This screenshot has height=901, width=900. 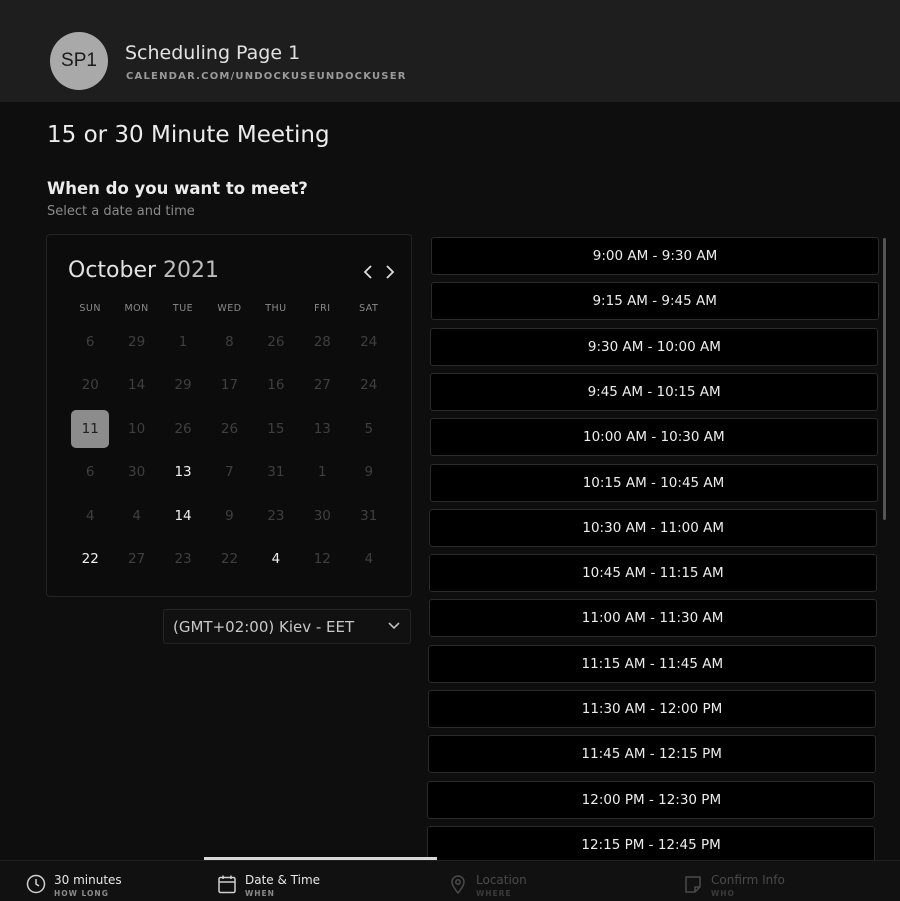 I want to click on calendar-day-unavailable: 7, so click(x=229, y=472).